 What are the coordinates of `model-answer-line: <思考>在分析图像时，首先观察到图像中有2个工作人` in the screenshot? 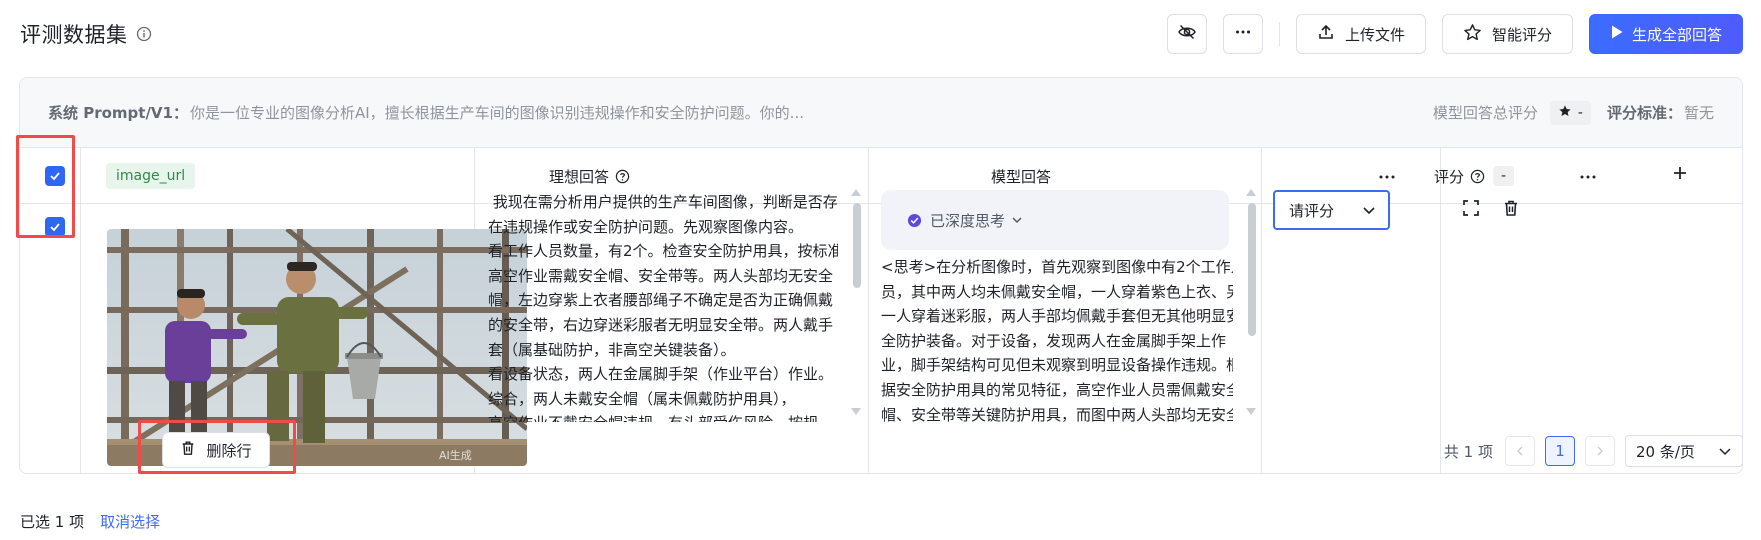 It's located at (1057, 267).